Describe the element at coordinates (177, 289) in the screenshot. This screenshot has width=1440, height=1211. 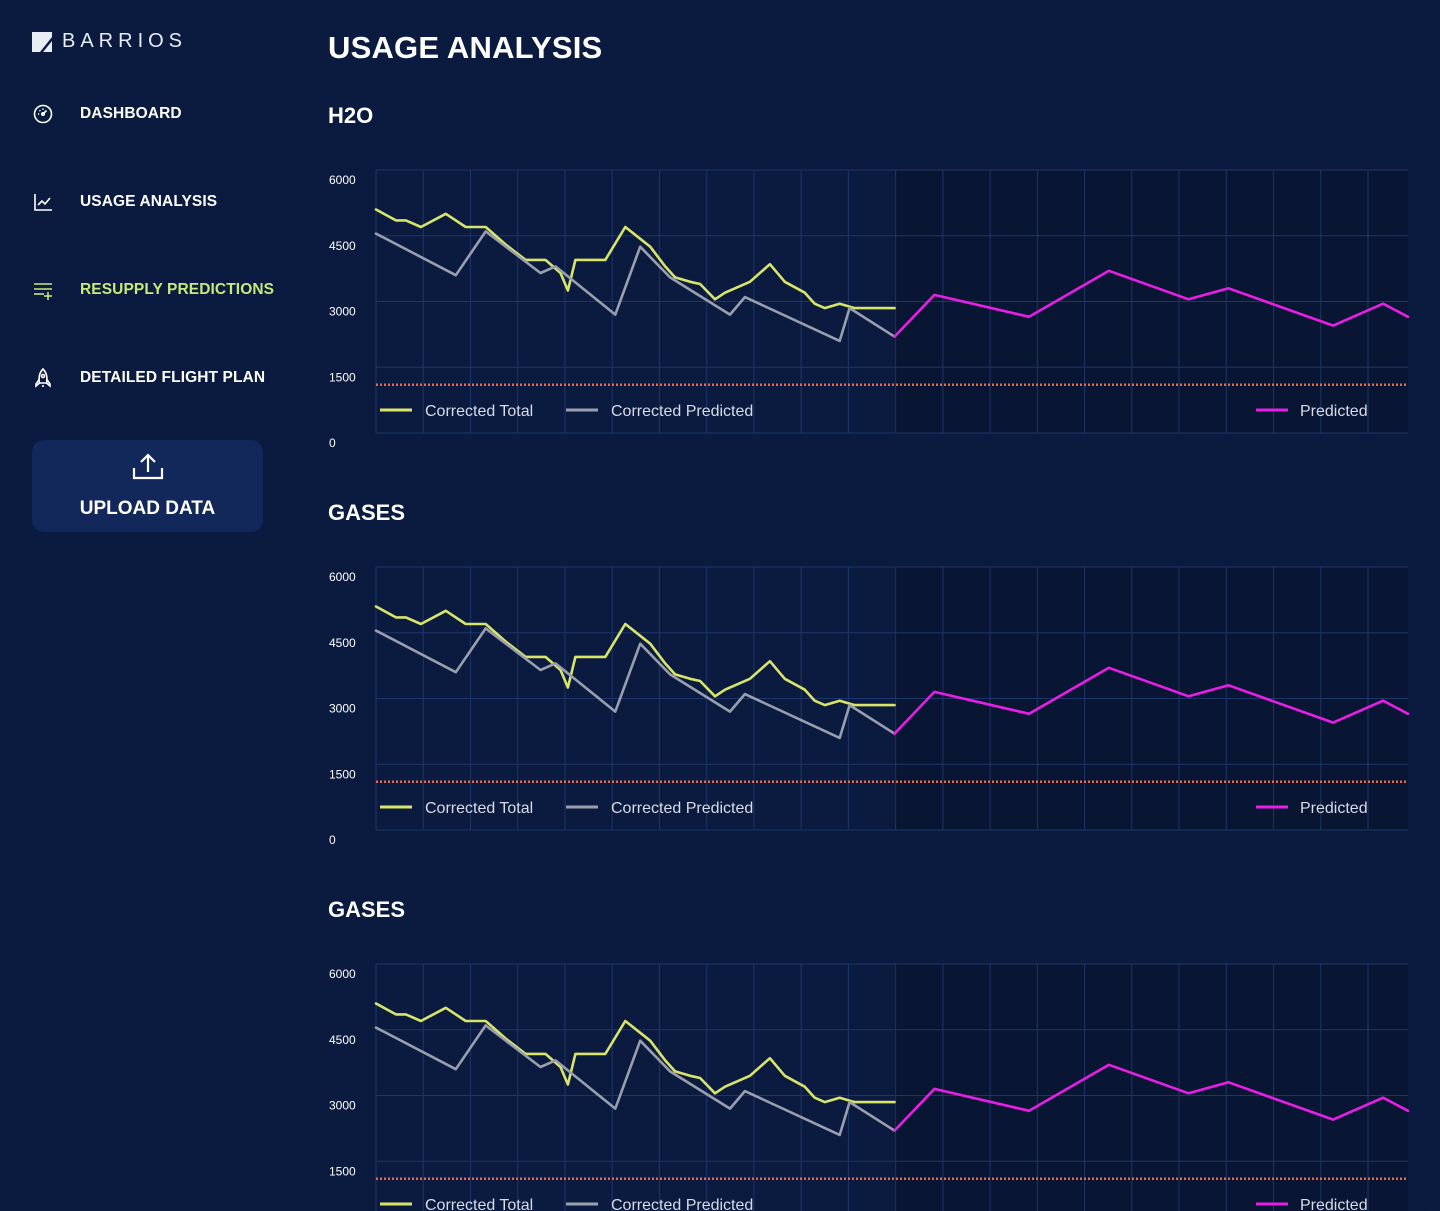
I see `nav-label-resupply-predictions: RESUPPLY PREDICTIONS` at that location.